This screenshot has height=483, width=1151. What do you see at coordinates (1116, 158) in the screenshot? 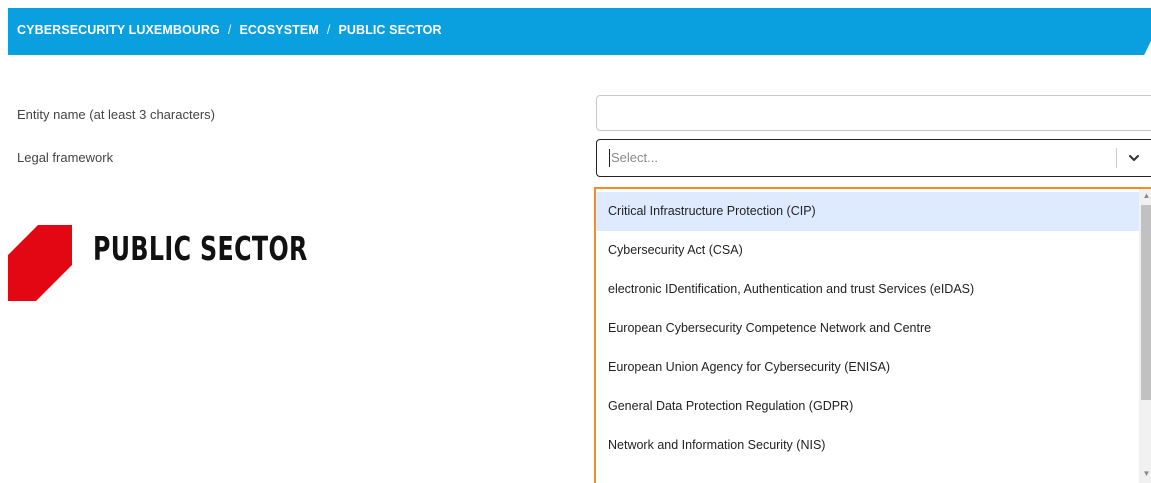
I see `select-indicator-separator` at bounding box center [1116, 158].